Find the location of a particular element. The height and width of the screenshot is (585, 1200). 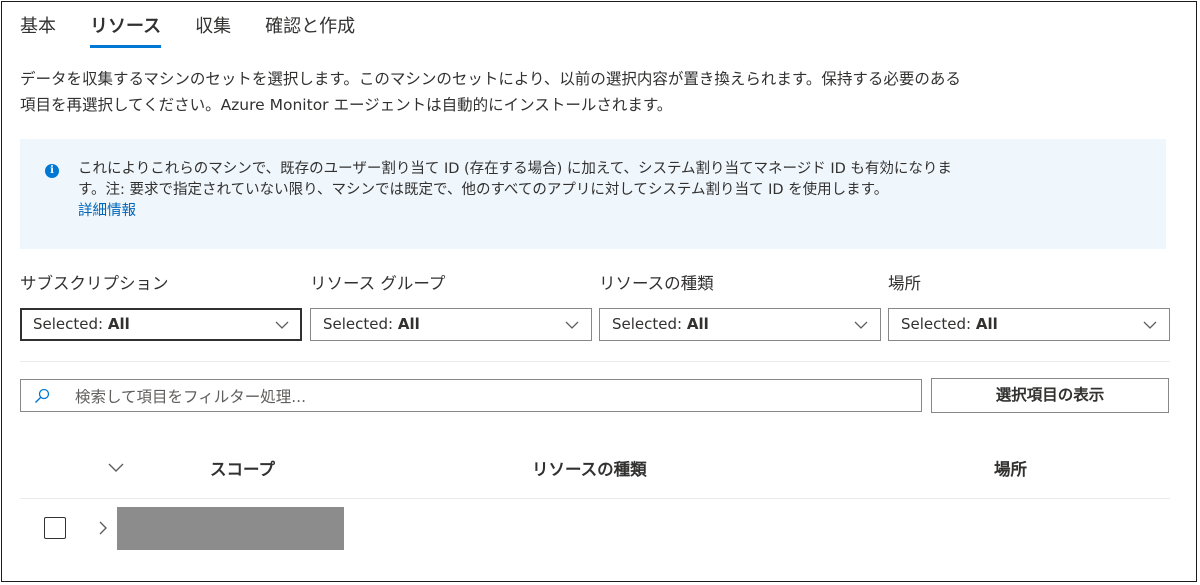

tab-collect: 収集 is located at coordinates (213, 29).